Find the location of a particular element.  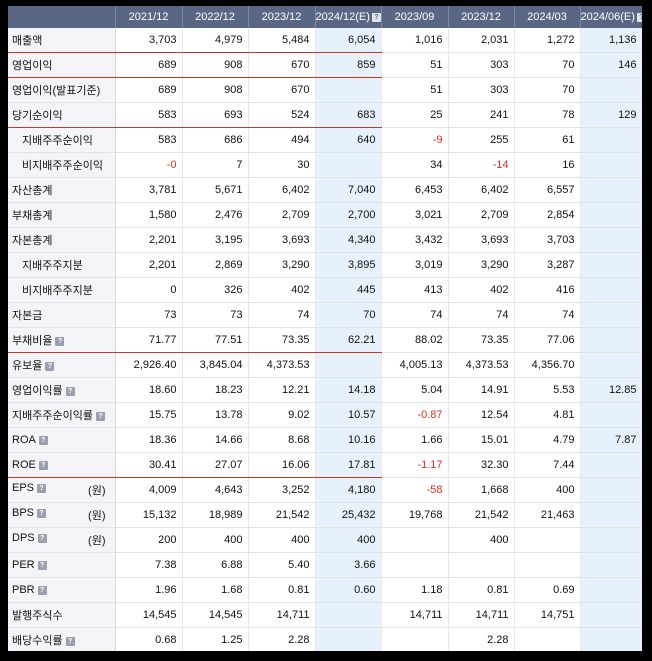

table-cell: 12.85 is located at coordinates (611, 390).